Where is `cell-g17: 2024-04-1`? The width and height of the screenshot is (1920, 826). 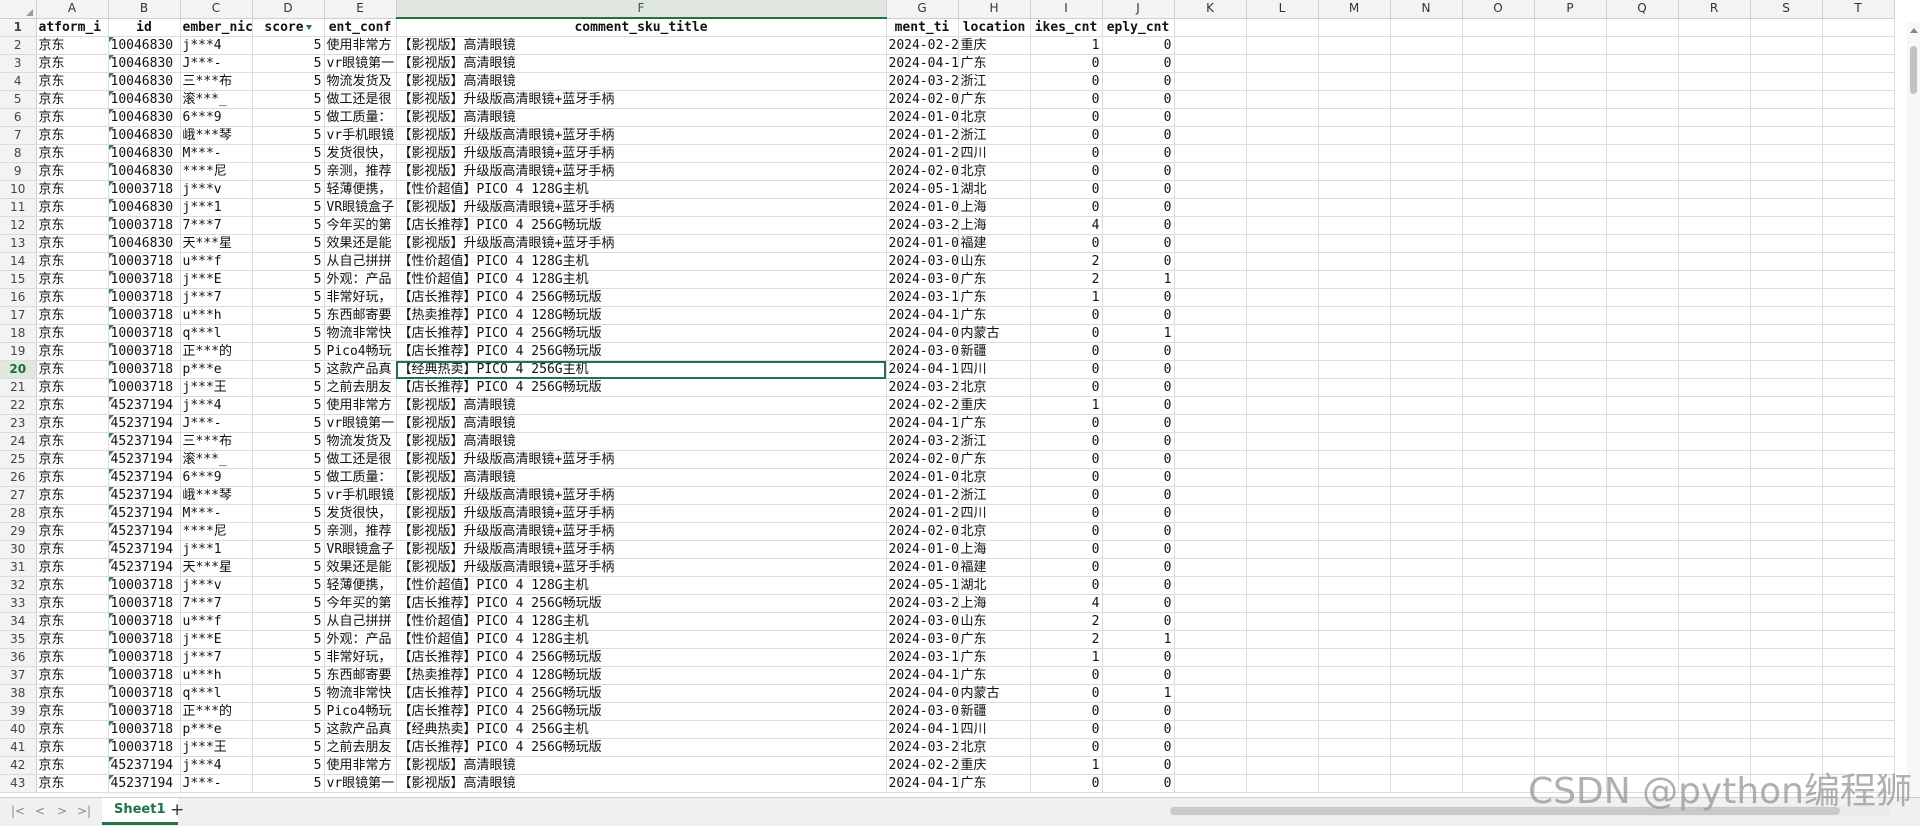 cell-g17: 2024-04-1 is located at coordinates (922, 315).